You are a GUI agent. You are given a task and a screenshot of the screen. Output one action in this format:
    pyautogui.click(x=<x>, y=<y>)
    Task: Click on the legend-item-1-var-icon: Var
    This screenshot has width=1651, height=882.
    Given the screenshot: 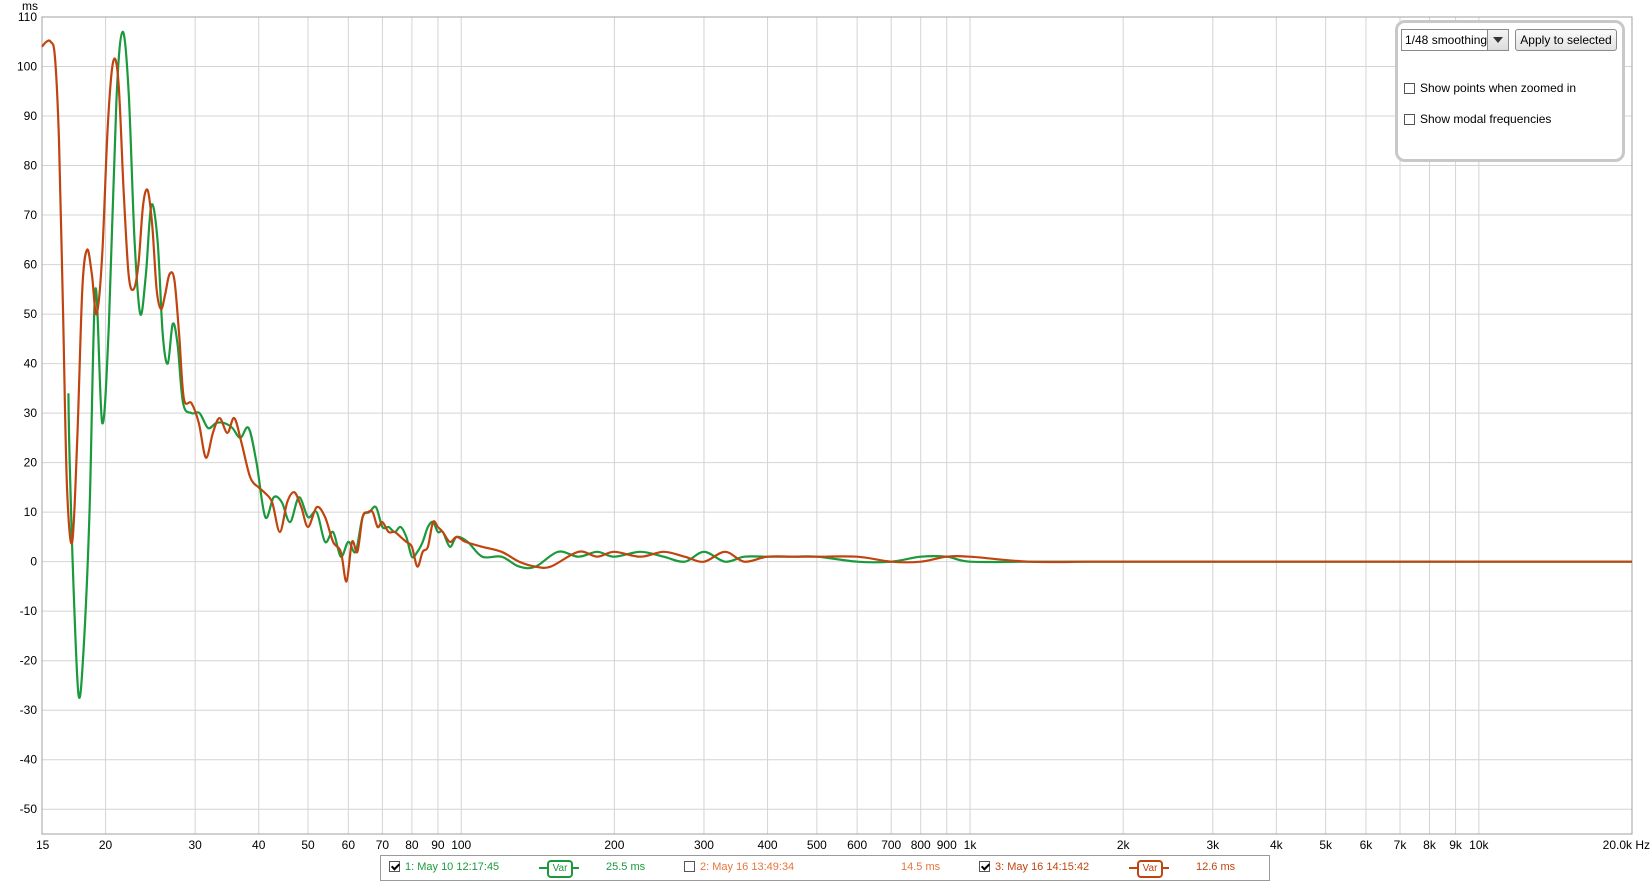 What is the action you would take?
    pyautogui.click(x=559, y=868)
    